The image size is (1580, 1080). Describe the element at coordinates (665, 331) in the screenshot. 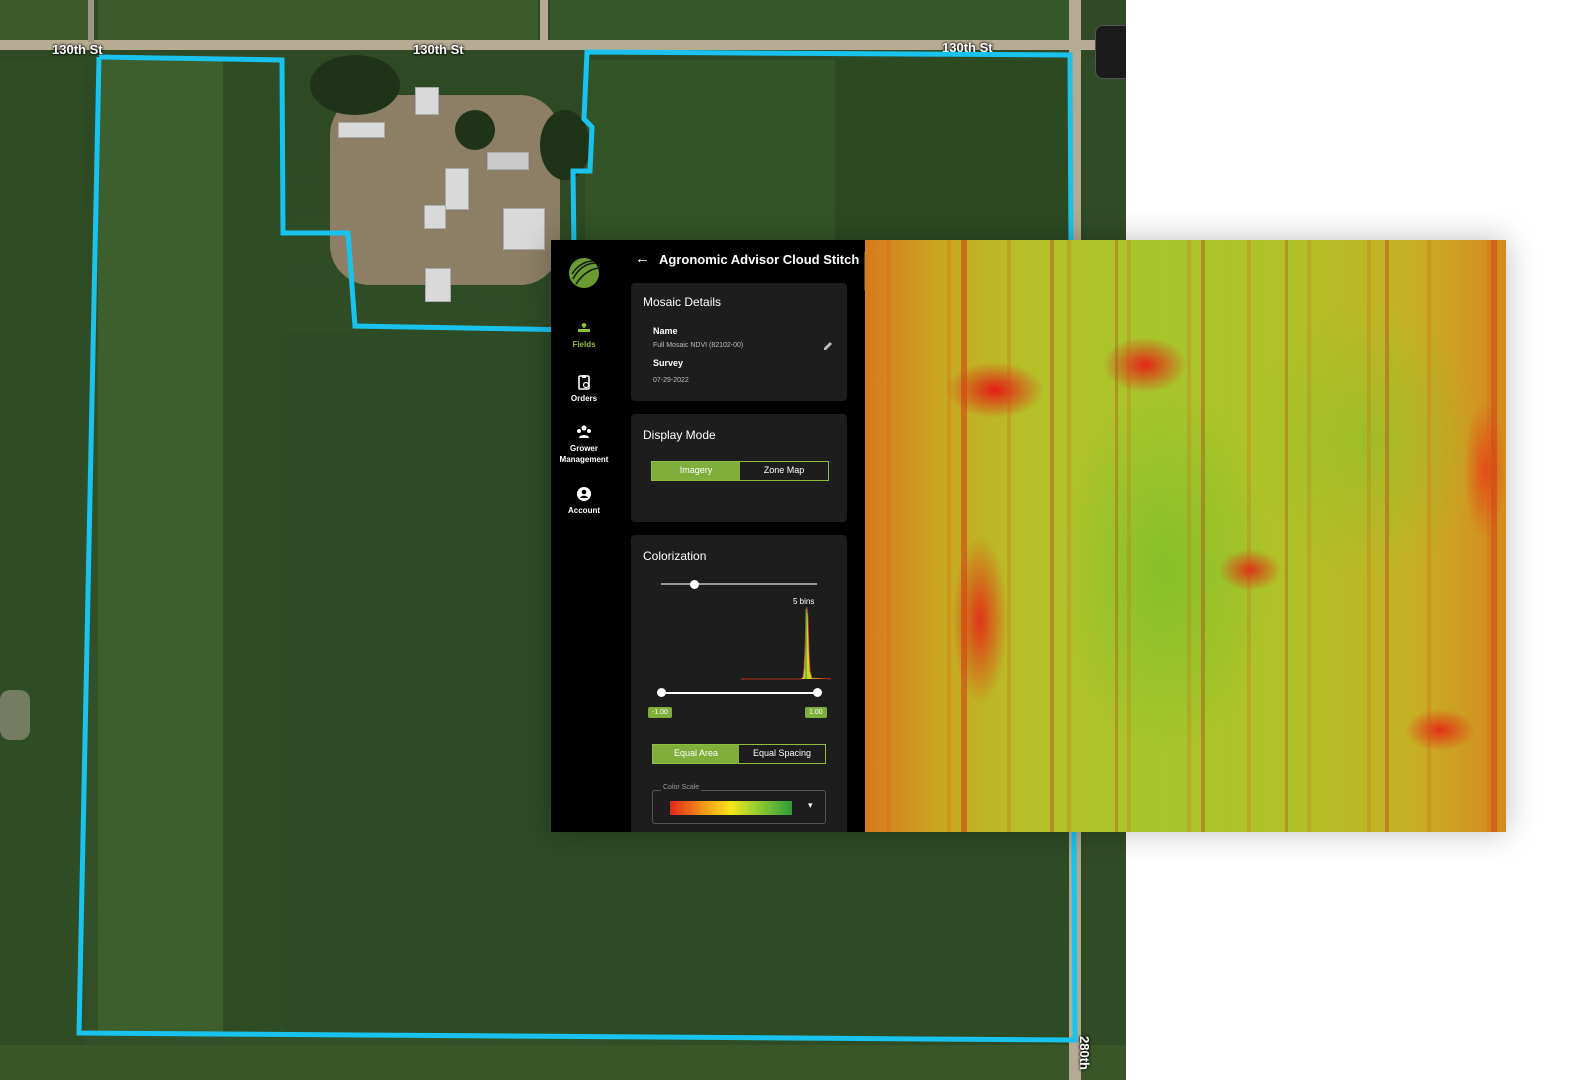

I see `name-label: Name` at that location.